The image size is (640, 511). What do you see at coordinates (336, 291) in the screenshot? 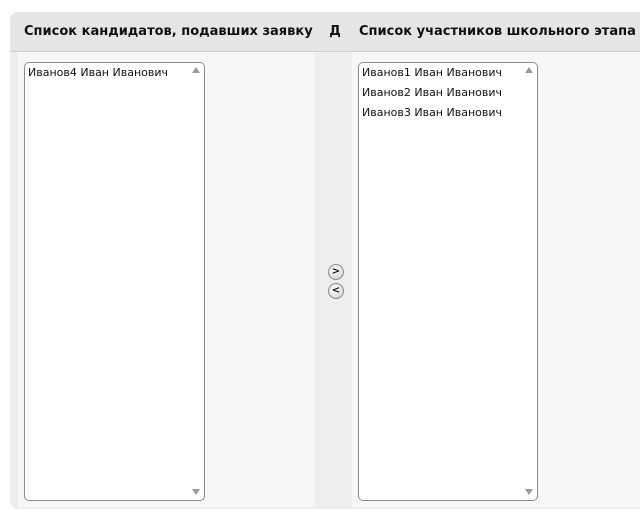
I see `remove-participant-button: <` at bounding box center [336, 291].